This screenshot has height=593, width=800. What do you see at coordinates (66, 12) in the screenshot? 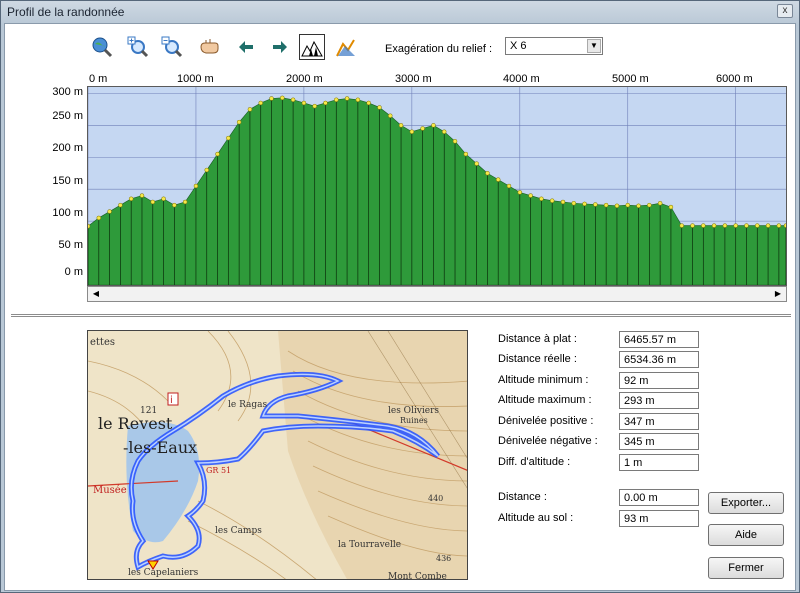
I see `window-title: Profil de la randonnée` at bounding box center [66, 12].